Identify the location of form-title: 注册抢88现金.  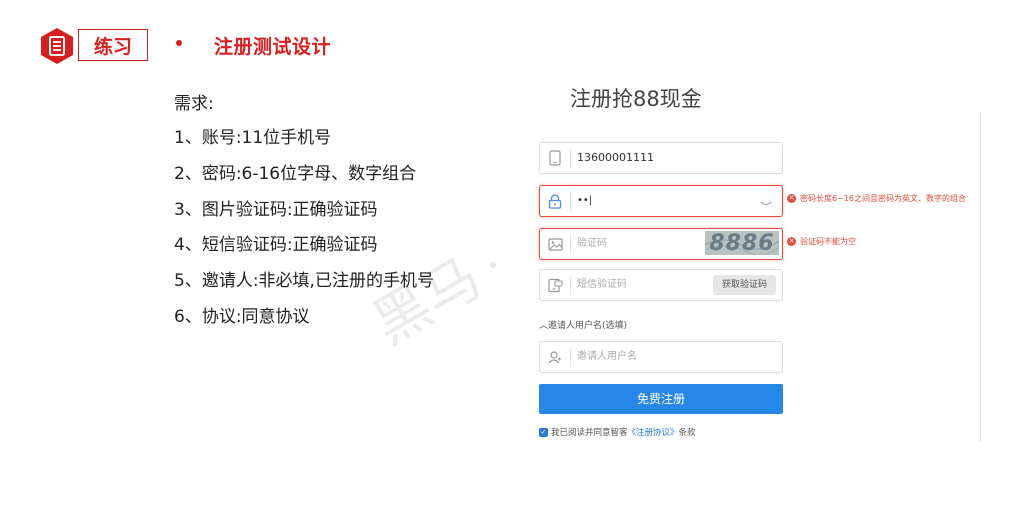
(636, 99).